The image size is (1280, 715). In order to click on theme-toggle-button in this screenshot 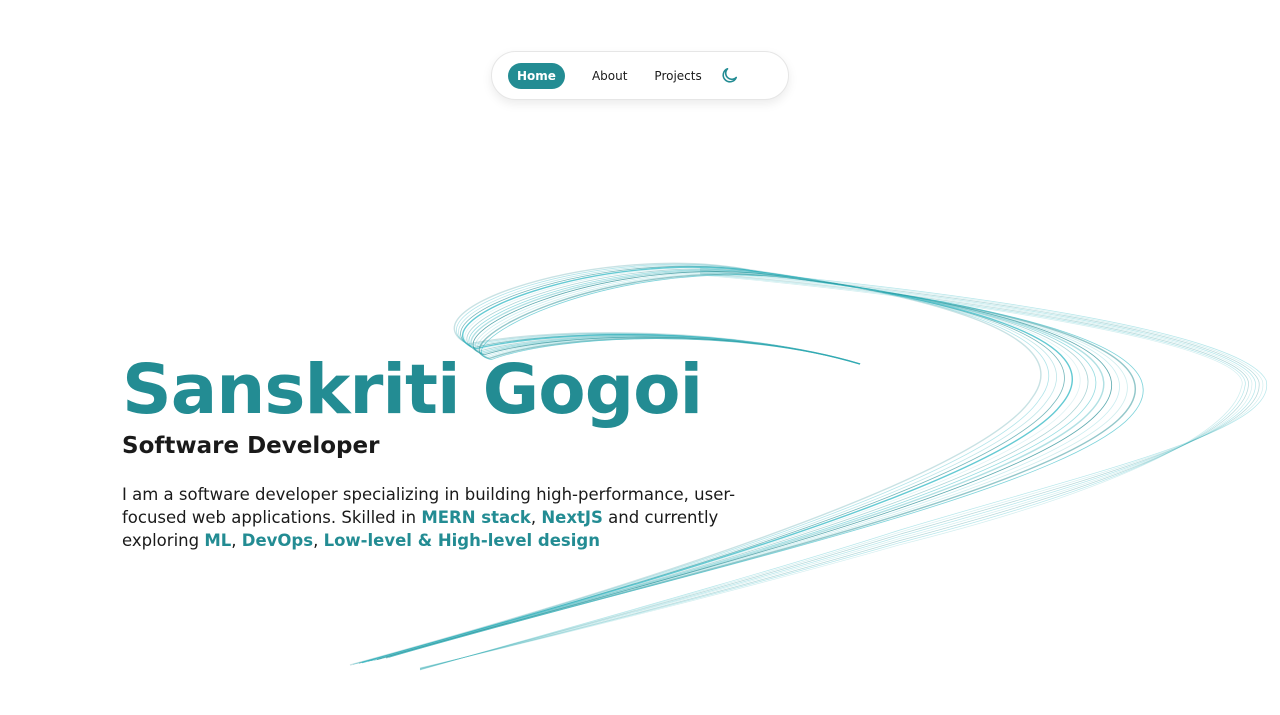, I will do `click(730, 76)`.